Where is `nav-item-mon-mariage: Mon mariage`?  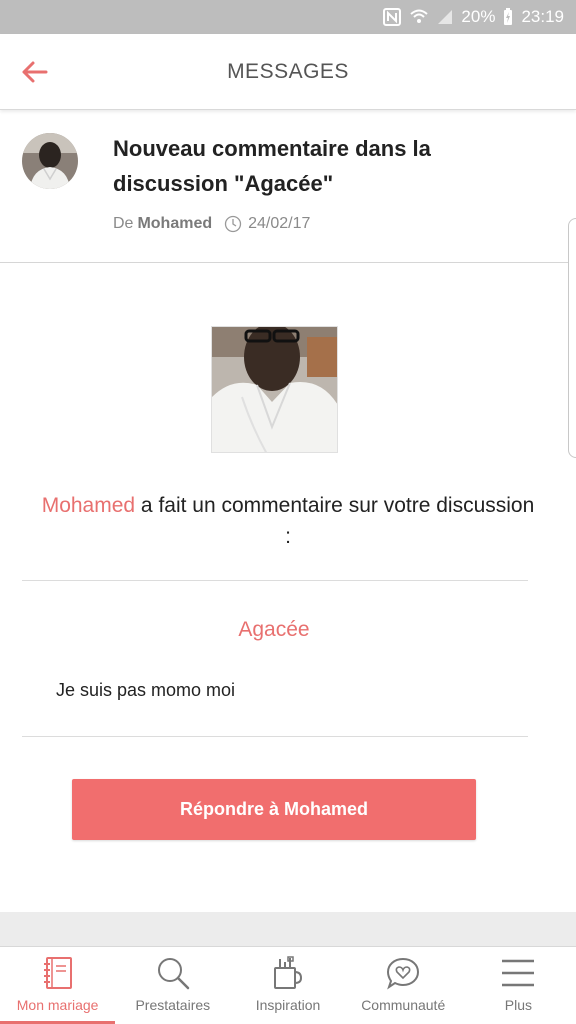 nav-item-mon-mariage: Mon mariage is located at coordinates (58, 985).